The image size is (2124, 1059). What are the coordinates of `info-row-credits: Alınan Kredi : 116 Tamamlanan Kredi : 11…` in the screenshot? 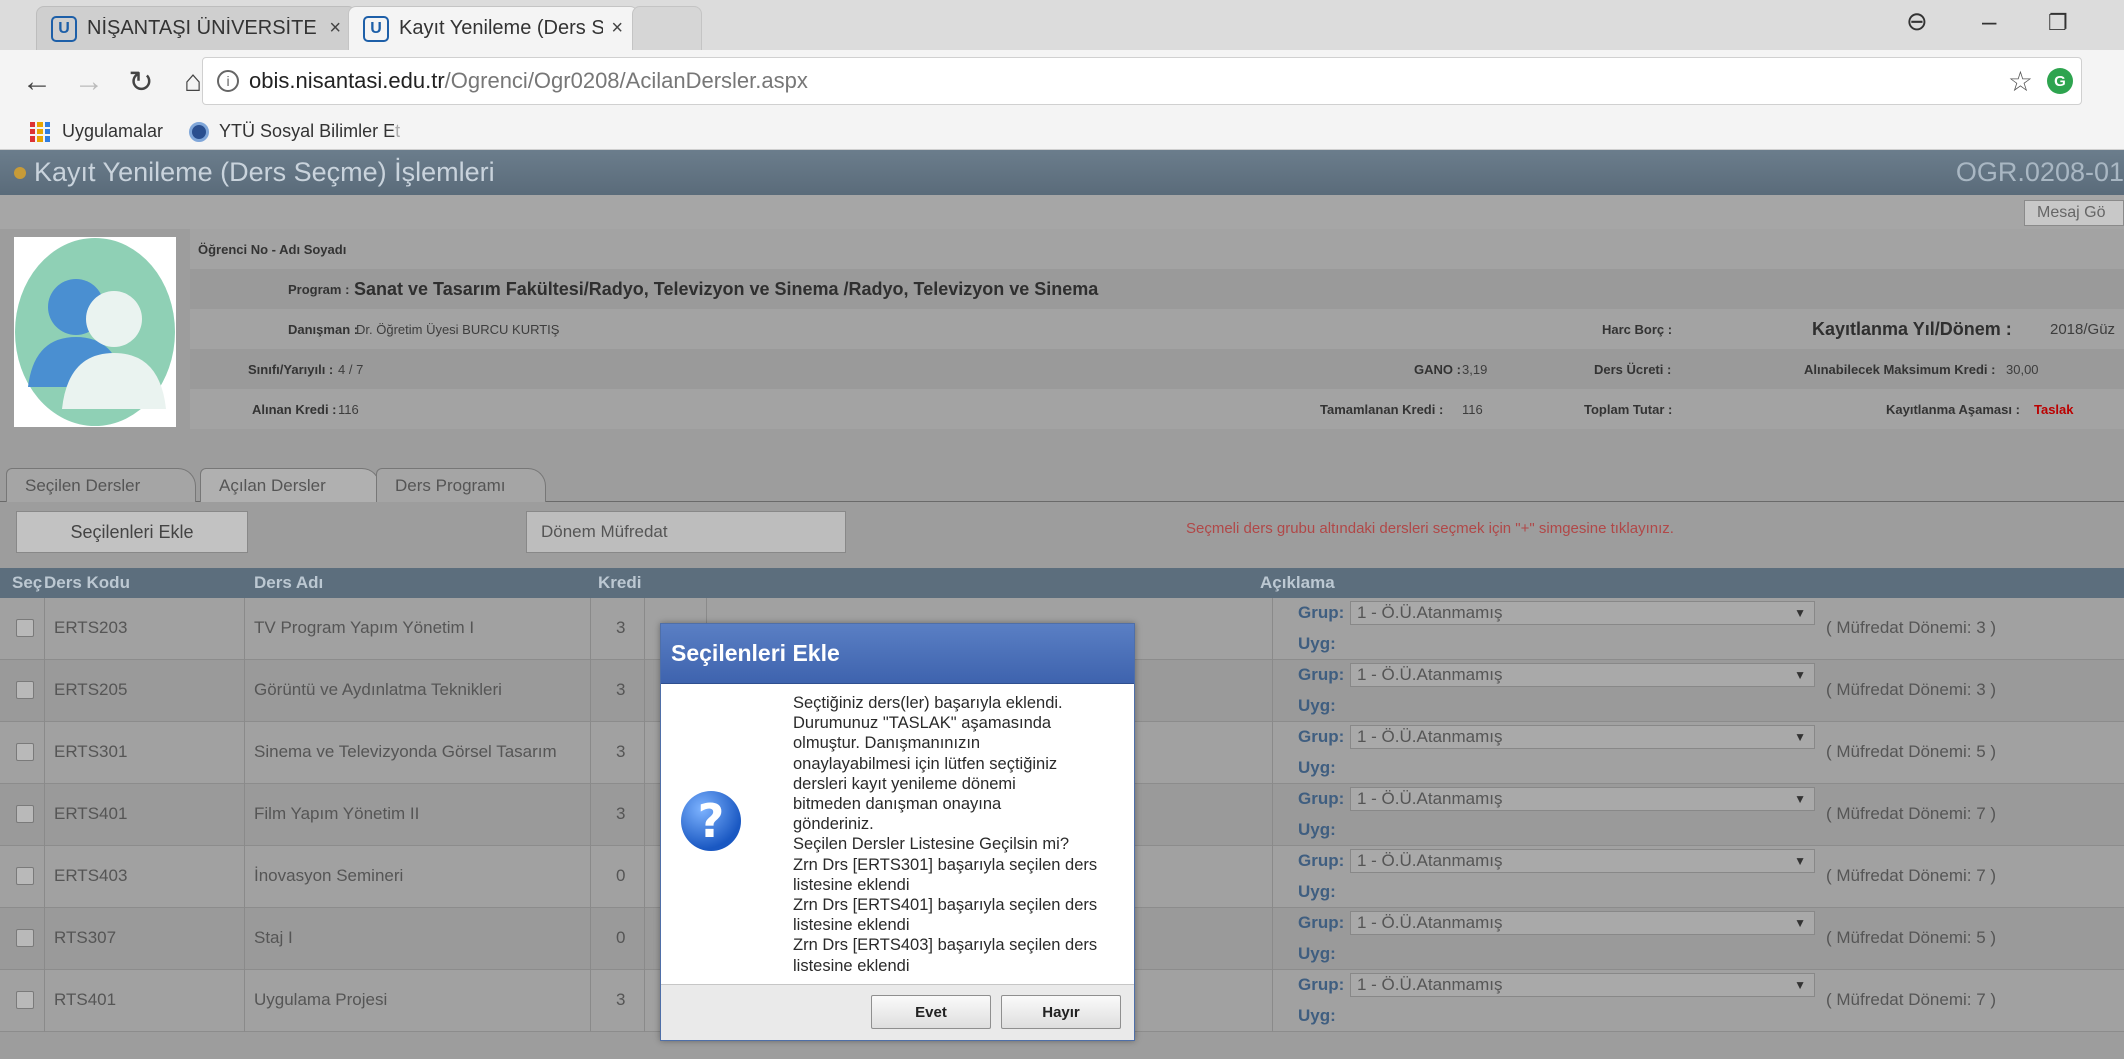 It's located at (1157, 409).